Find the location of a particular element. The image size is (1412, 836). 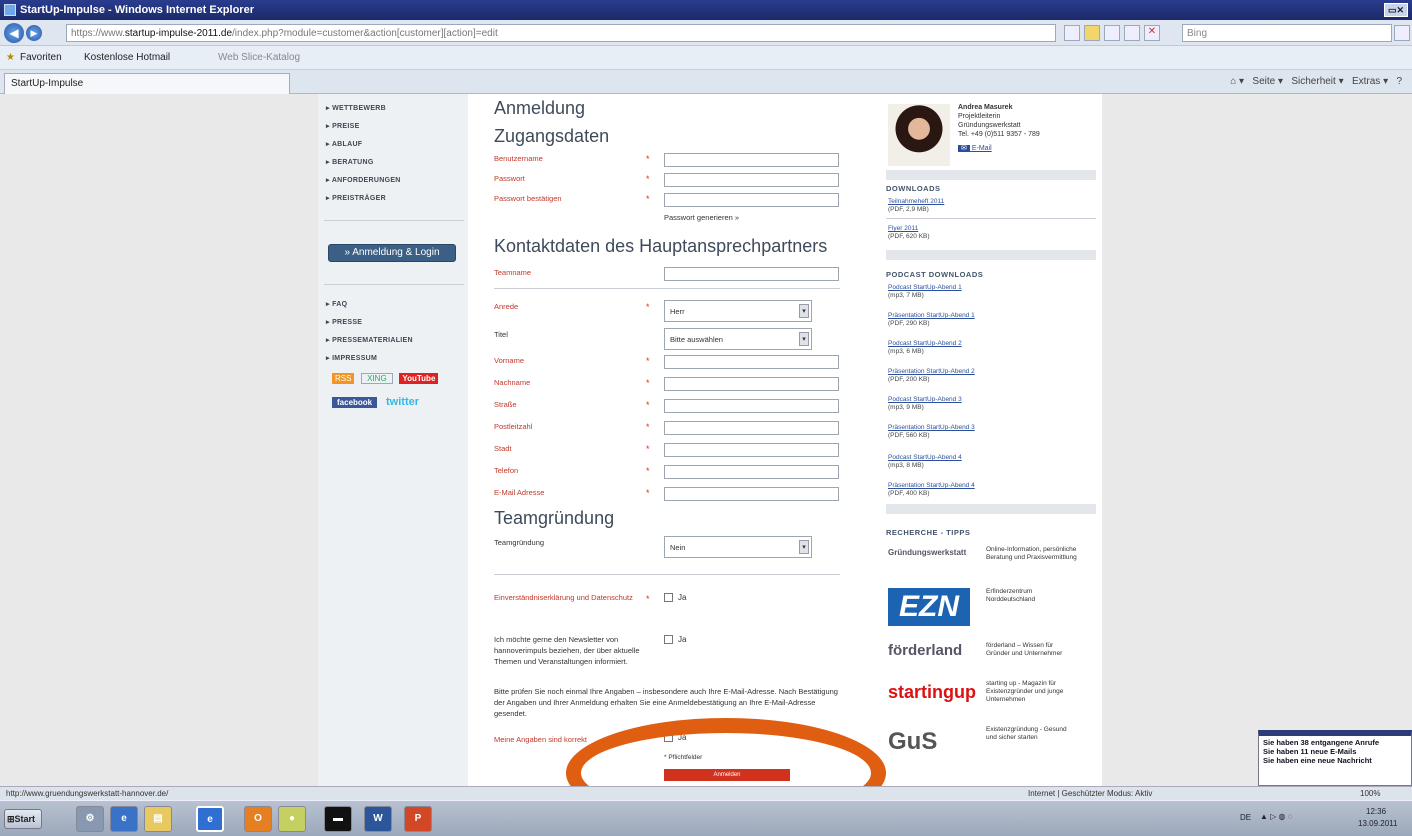

social-icons-row-2: facebook twitter is located at coordinates (375, 402).